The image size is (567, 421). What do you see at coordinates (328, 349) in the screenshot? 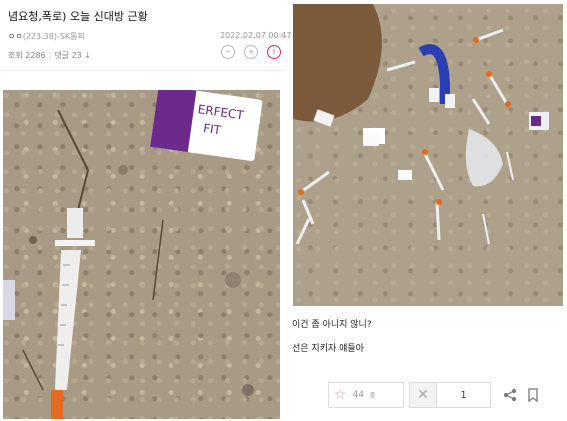
I see `caption-line-2: 선은 지키자 얘들아` at bounding box center [328, 349].